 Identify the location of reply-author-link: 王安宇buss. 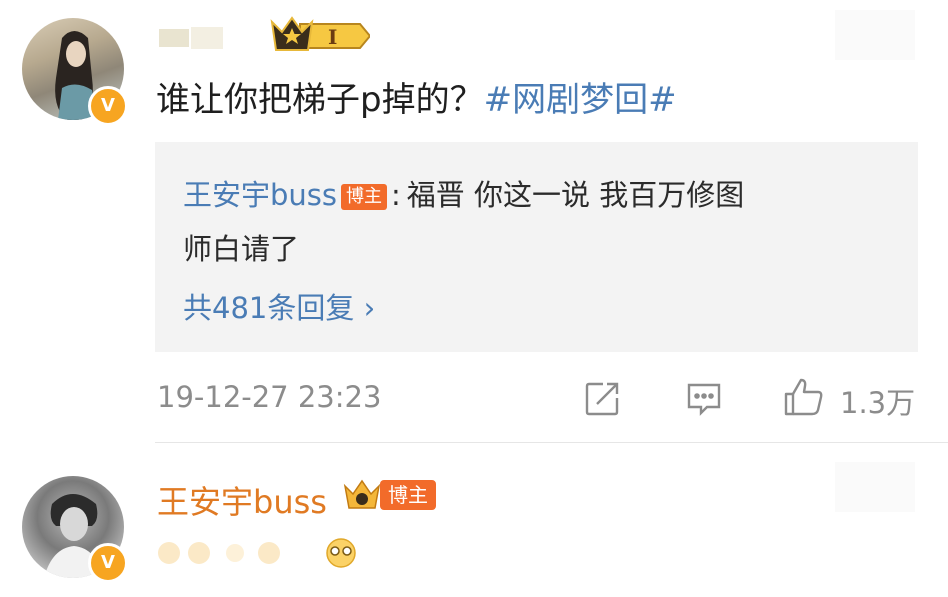
(260, 195).